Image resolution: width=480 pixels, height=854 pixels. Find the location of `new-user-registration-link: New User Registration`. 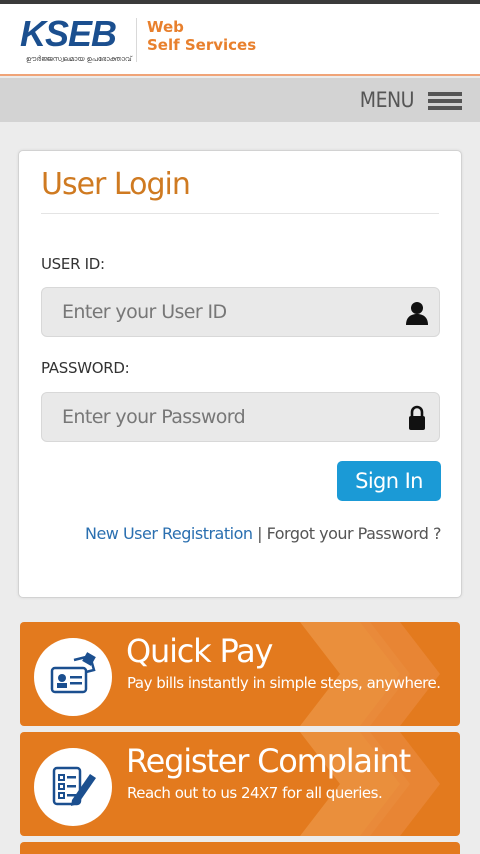

new-user-registration-link: New User Registration is located at coordinates (169, 533).